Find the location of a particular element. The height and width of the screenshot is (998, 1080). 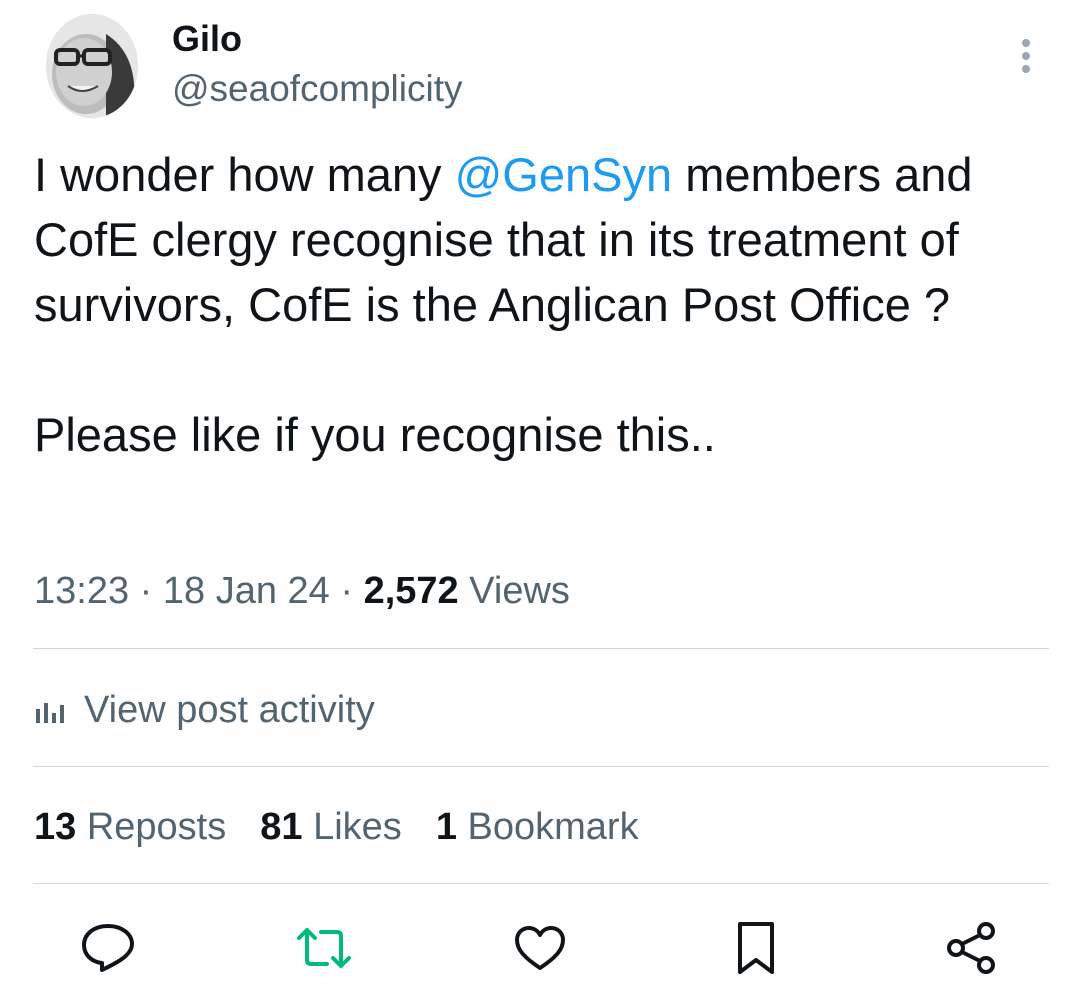

reposts-label: Reposts is located at coordinates (151, 827).